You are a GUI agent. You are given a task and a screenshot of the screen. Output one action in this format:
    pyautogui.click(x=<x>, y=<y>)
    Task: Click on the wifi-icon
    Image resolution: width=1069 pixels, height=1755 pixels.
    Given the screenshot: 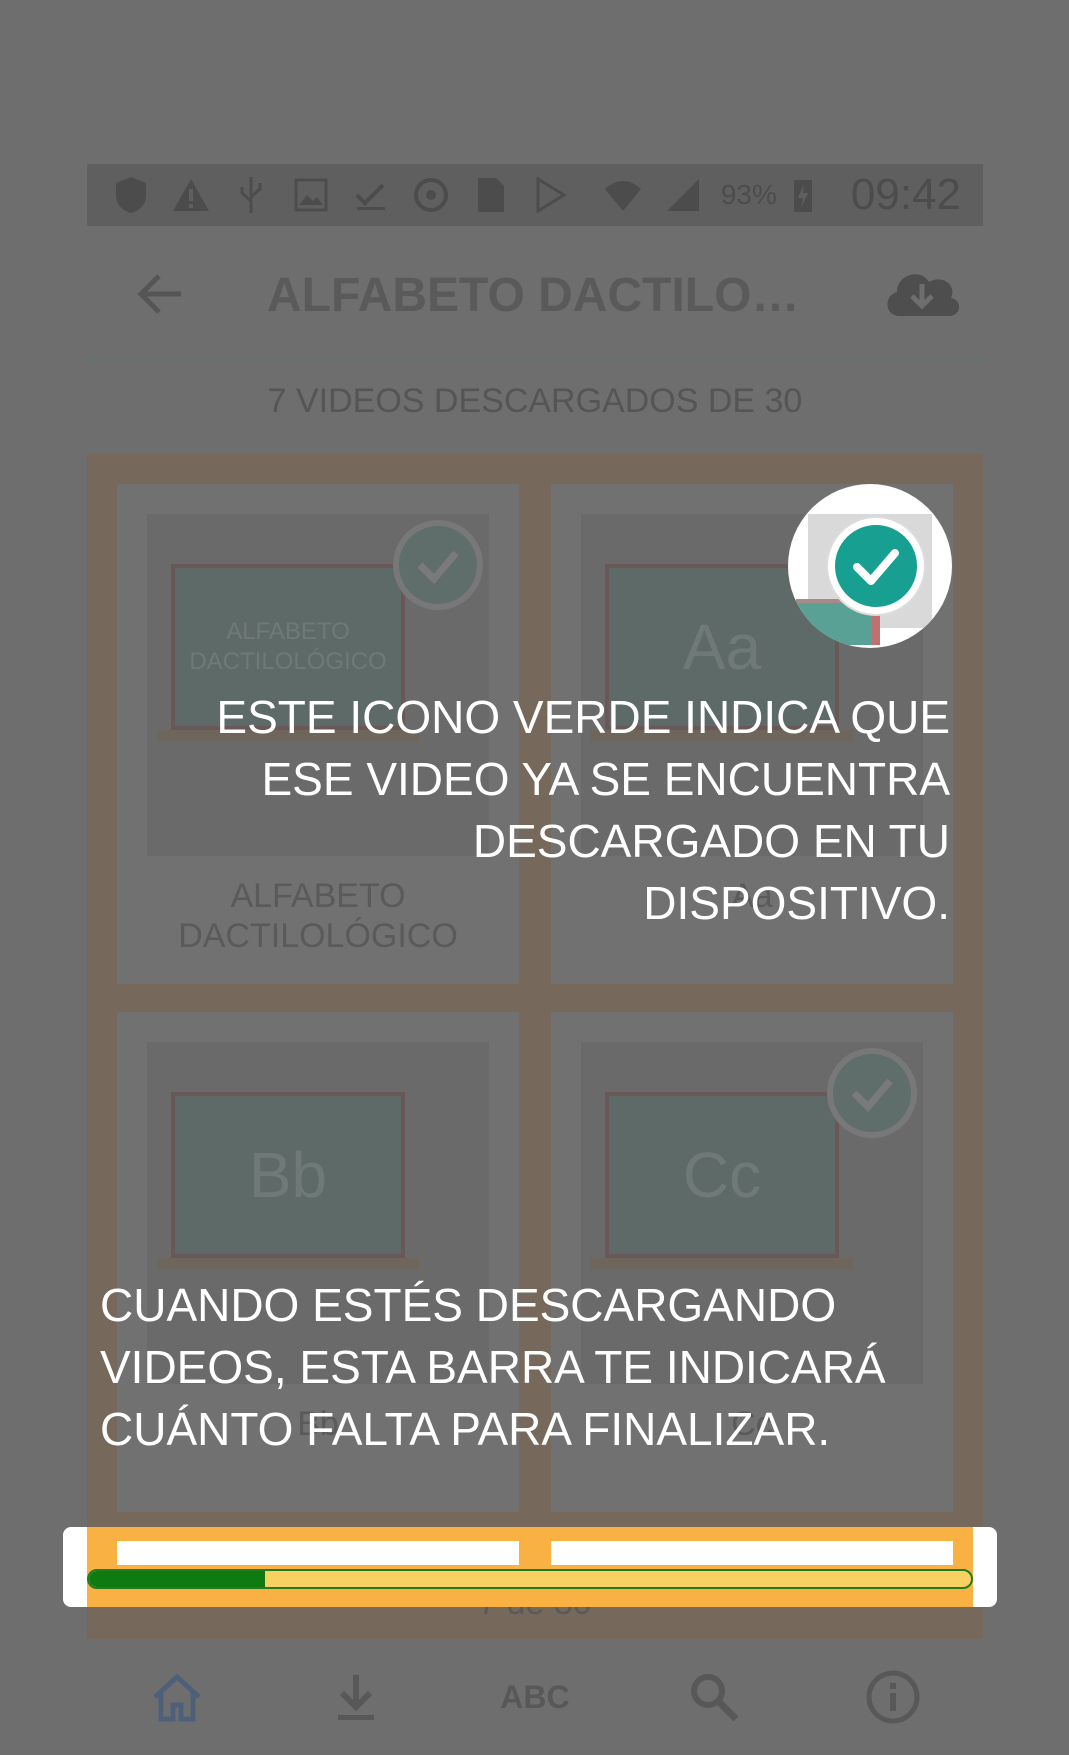 What is the action you would take?
    pyautogui.click(x=623, y=195)
    